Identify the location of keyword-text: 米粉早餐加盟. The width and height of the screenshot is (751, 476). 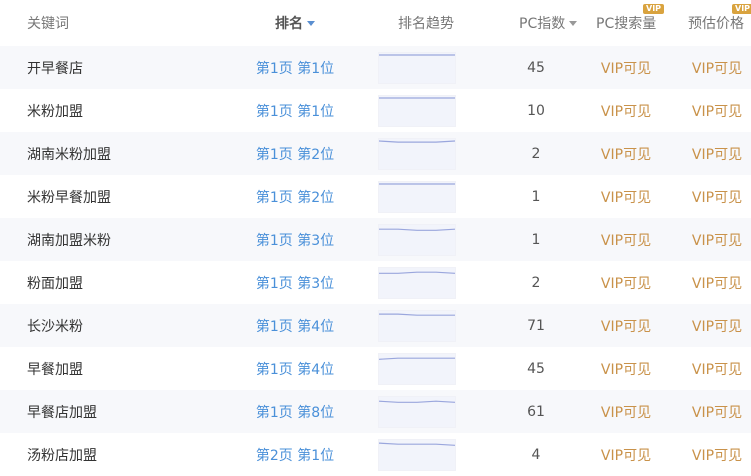
(69, 197).